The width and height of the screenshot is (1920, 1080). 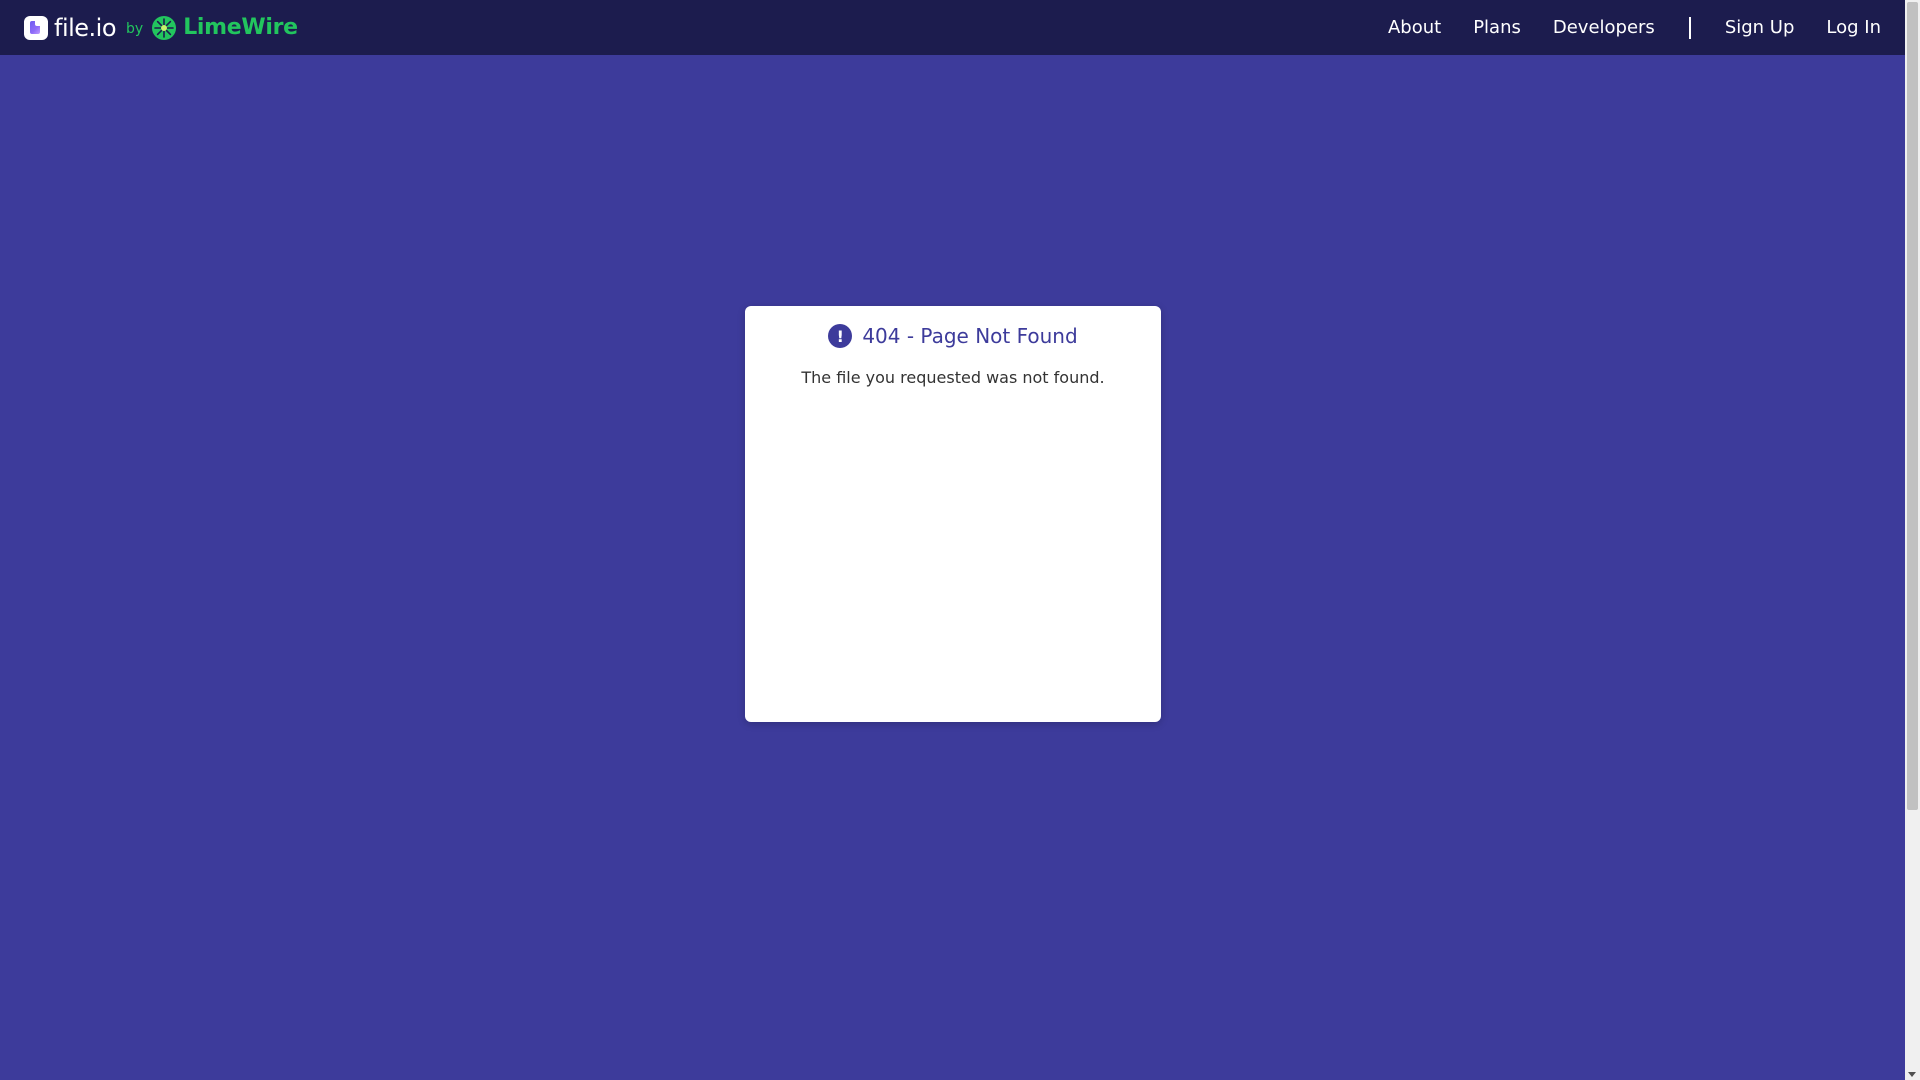 What do you see at coordinates (1497, 27) in the screenshot?
I see `nav-link-plans: Plans` at bounding box center [1497, 27].